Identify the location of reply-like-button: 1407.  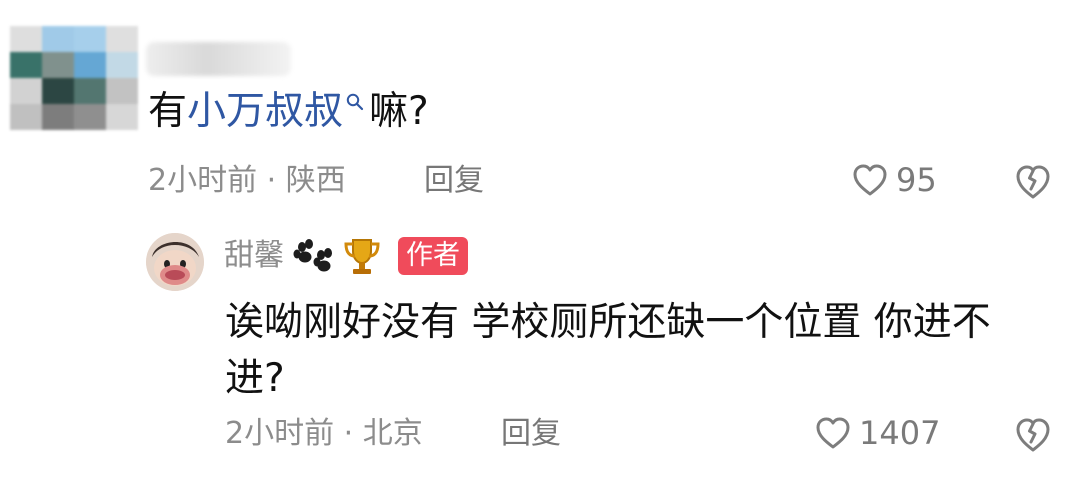
(877, 433).